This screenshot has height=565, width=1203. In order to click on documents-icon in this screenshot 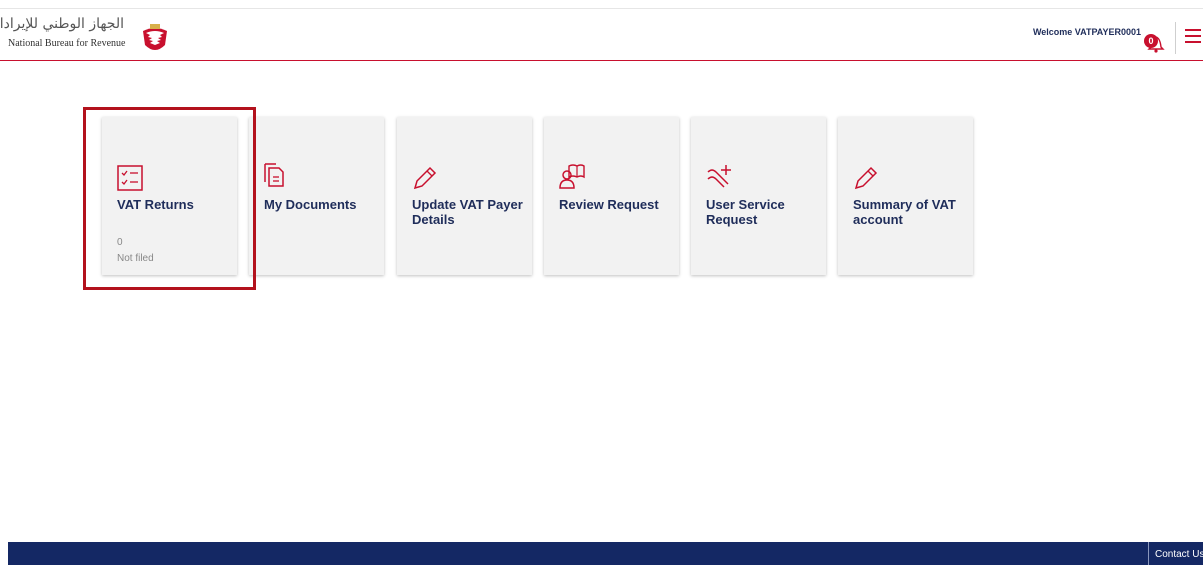, I will do `click(274, 175)`.